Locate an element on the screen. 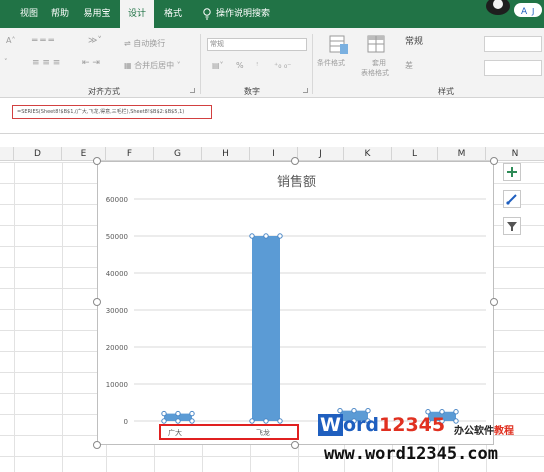 The height and width of the screenshot is (472, 544). tell-me-search: 操作说明搜索 is located at coordinates (261, 14).